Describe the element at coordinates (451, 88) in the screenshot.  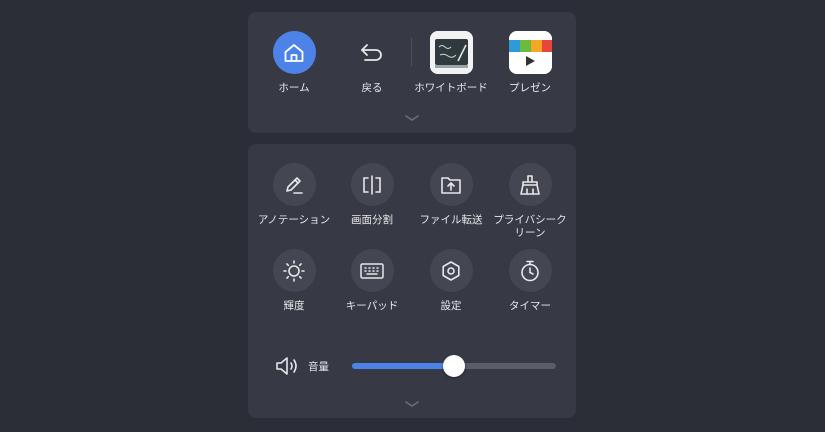
I see `whiteboard-label: ホワイトボード` at that location.